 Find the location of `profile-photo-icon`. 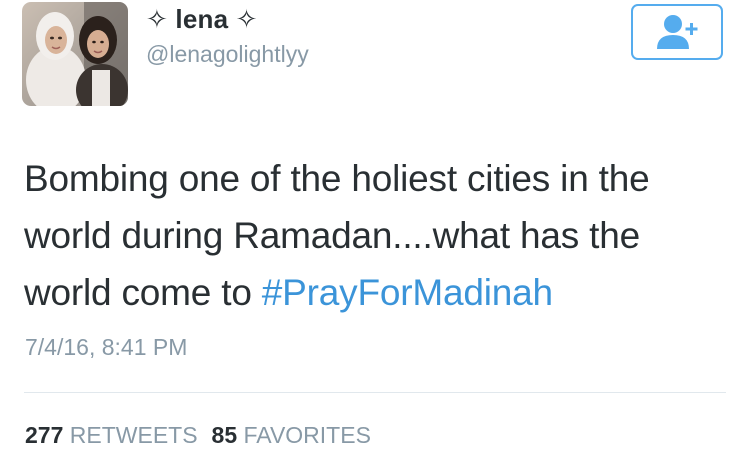

profile-photo-icon is located at coordinates (75, 54).